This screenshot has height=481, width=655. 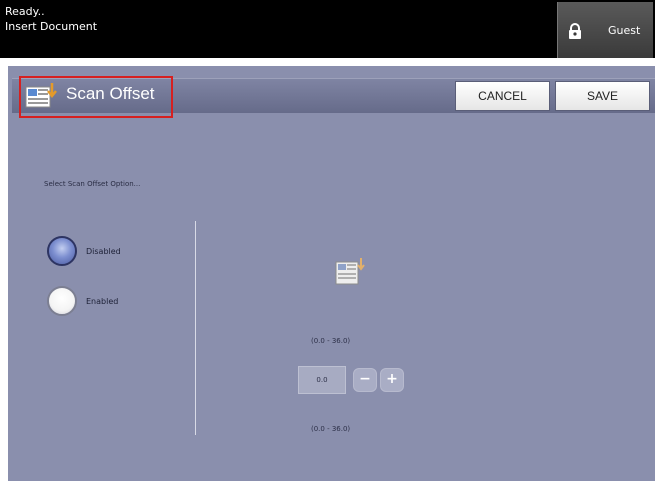 I want to click on disabled-label: Disabled, so click(x=103, y=251).